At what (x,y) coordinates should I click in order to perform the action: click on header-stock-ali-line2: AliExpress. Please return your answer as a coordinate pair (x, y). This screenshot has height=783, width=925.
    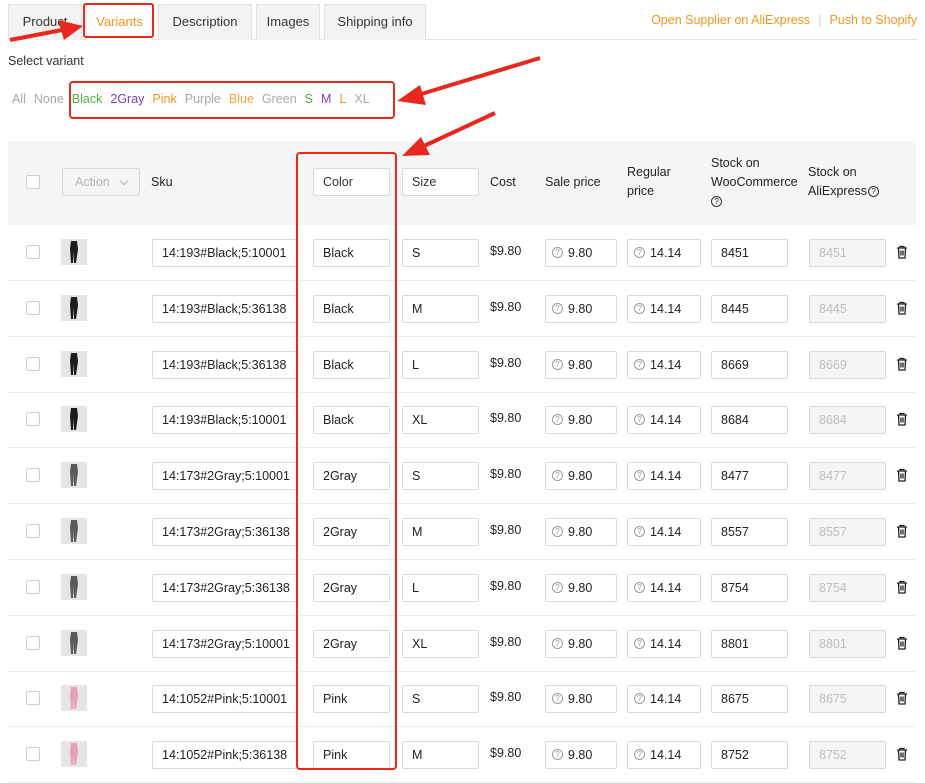
    Looking at the image, I should click on (838, 191).